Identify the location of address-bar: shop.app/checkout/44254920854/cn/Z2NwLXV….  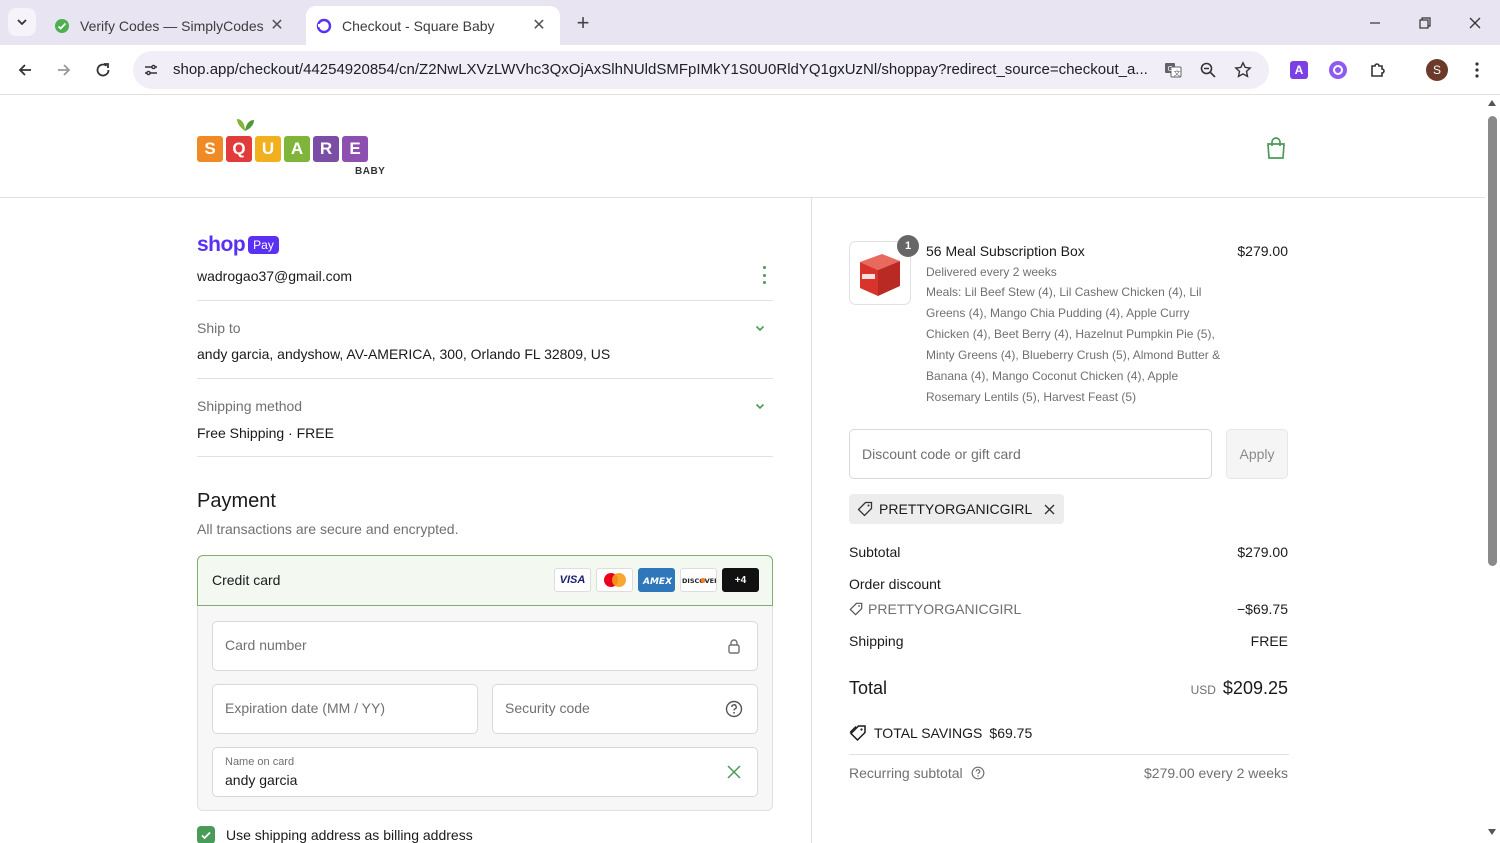
(701, 70).